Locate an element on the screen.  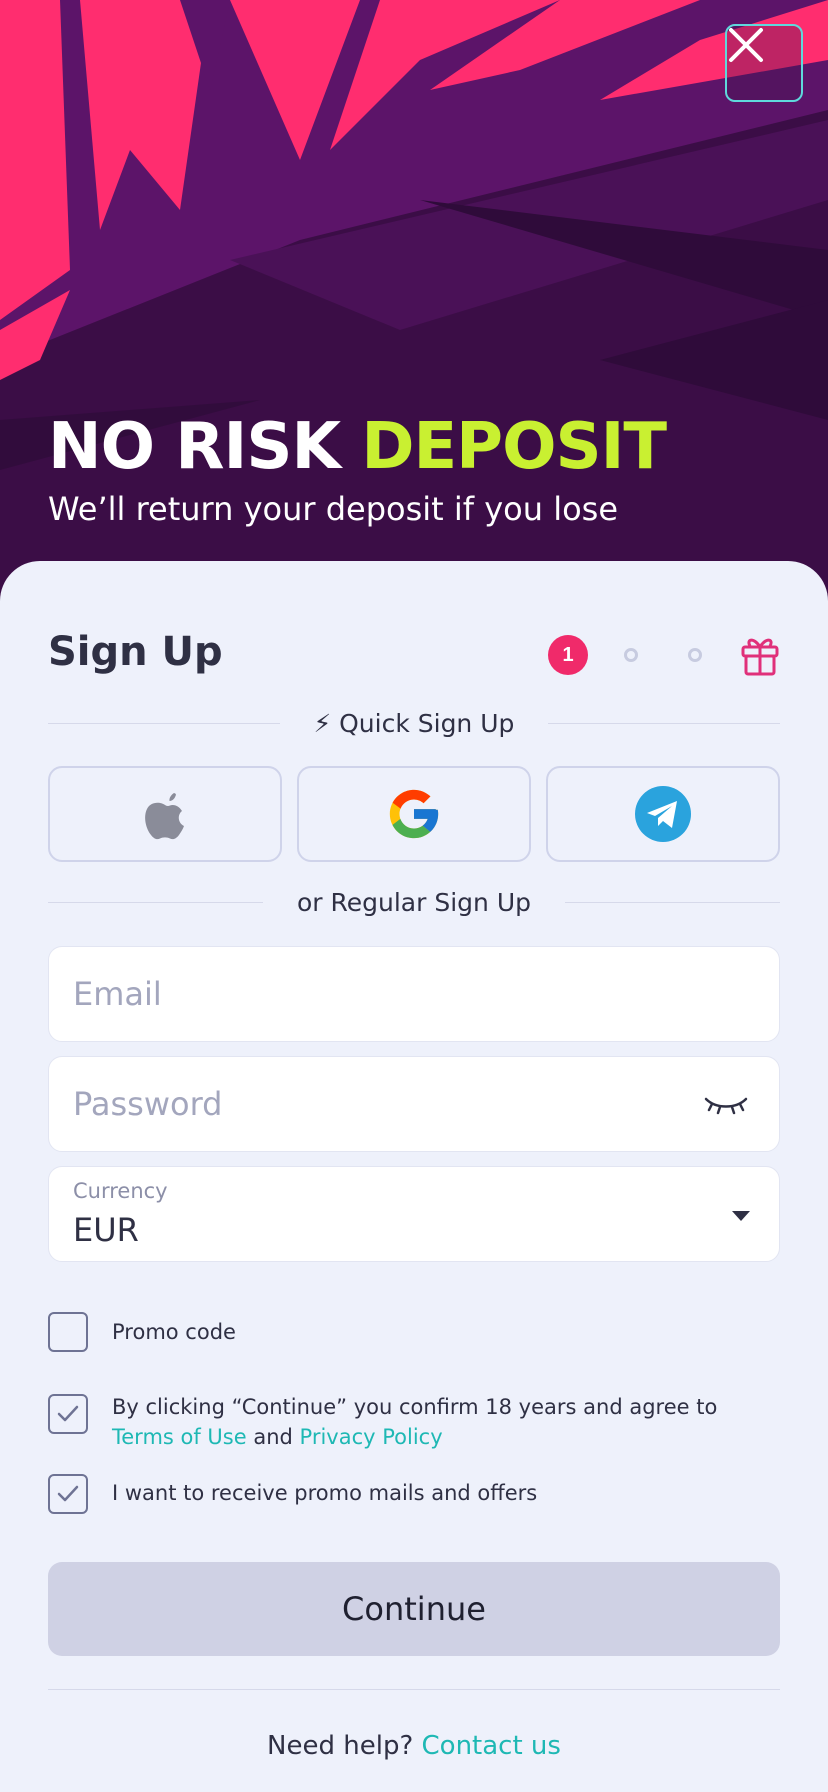
password-field is located at coordinates (414, 1104).